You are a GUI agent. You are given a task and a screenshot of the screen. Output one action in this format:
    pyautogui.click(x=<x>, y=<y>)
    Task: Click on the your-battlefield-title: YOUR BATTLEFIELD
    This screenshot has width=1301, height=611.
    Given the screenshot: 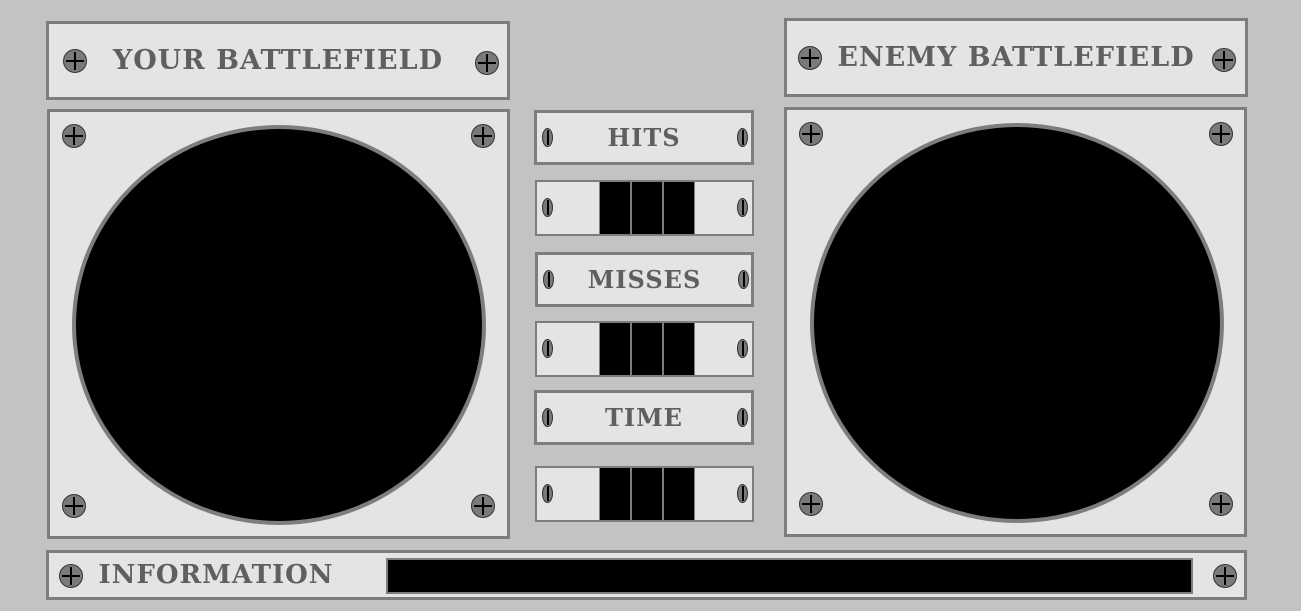 What is the action you would take?
    pyautogui.click(x=278, y=60)
    